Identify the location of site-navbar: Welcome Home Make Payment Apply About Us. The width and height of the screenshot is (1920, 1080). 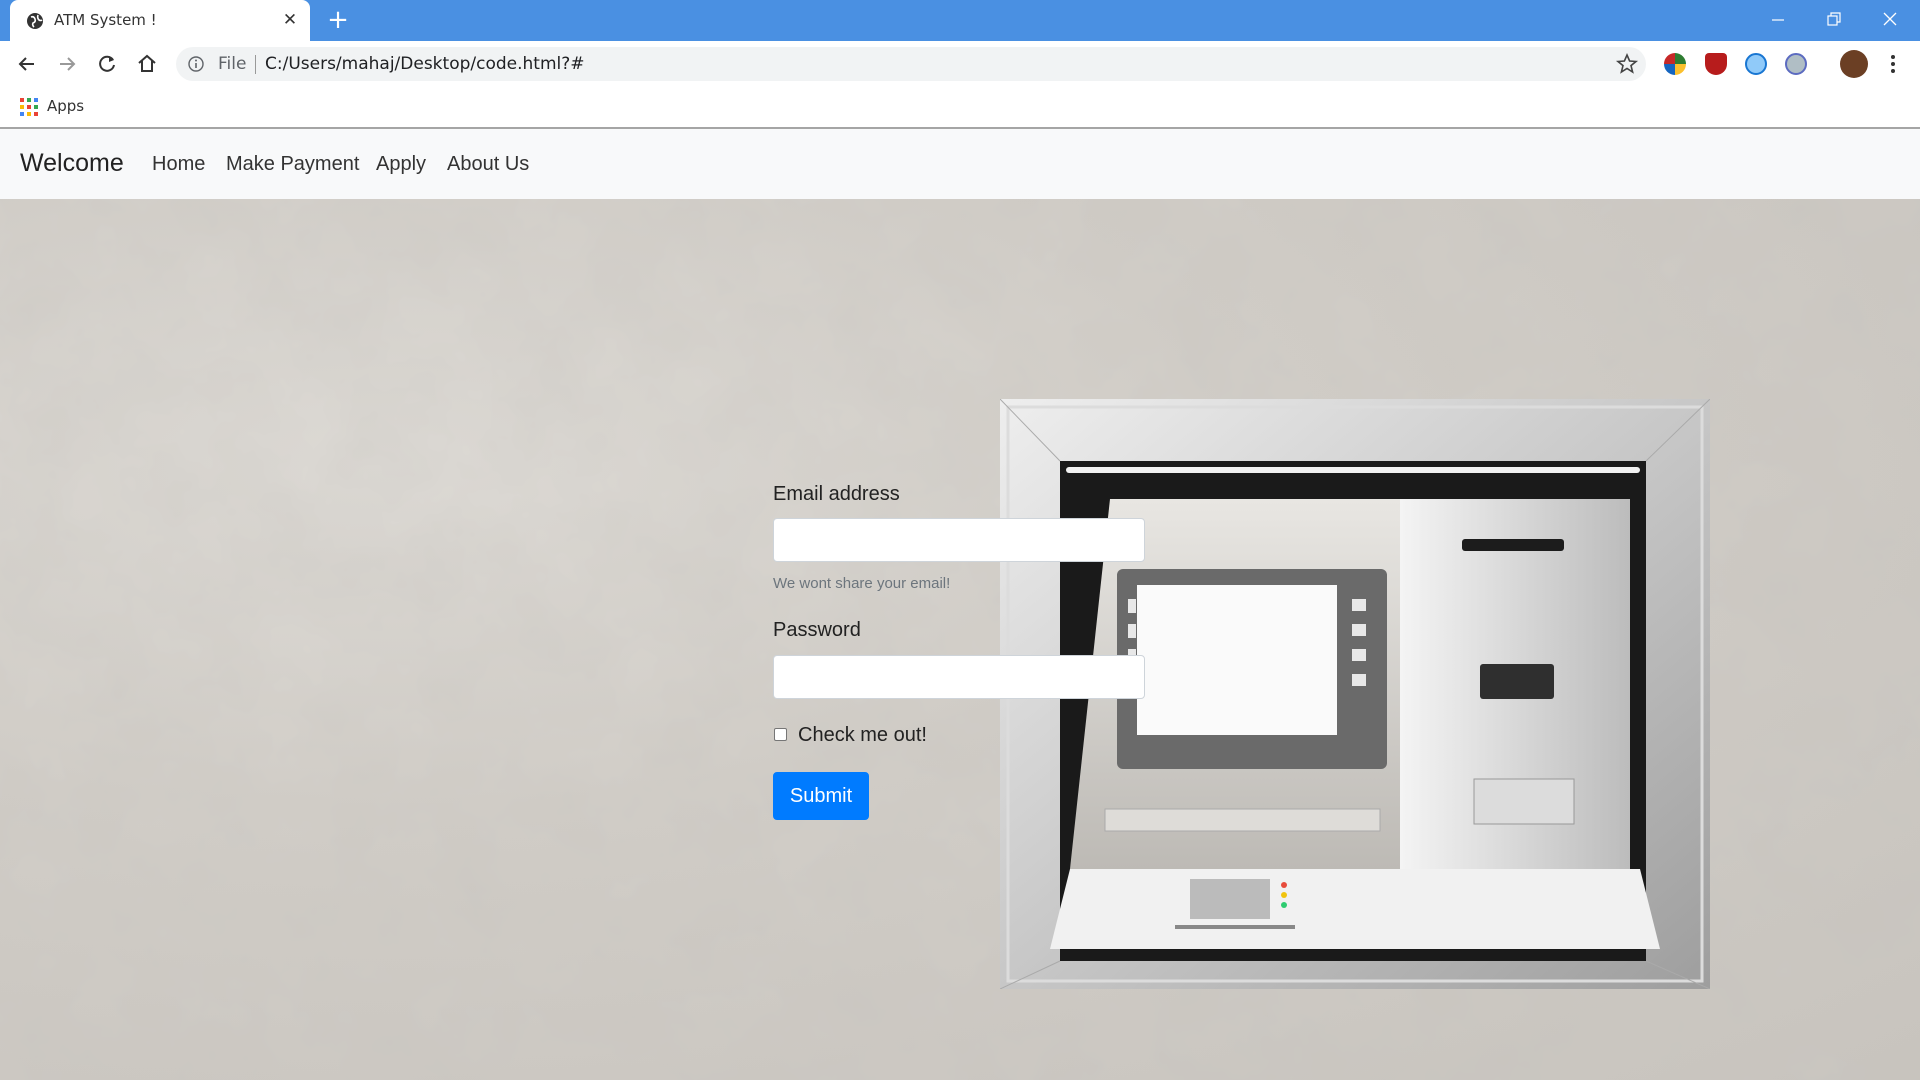
(960, 164).